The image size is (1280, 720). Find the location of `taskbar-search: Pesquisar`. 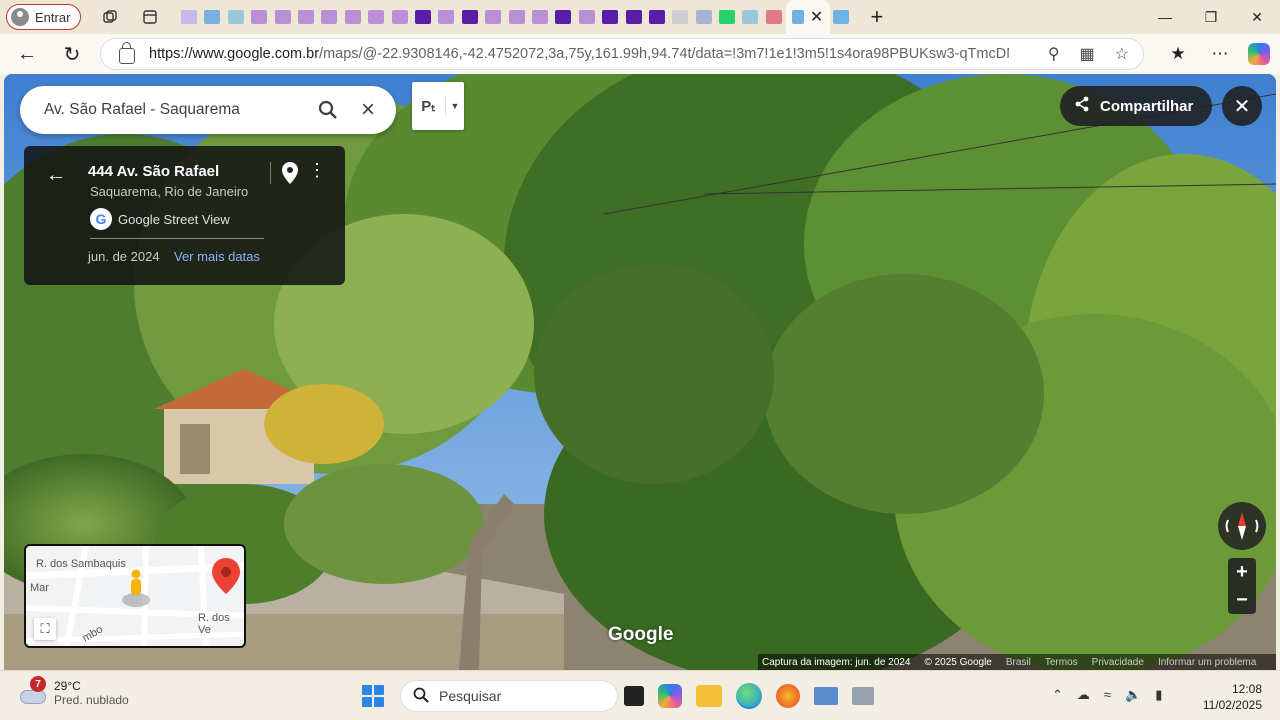

taskbar-search: Pesquisar is located at coordinates (509, 696).